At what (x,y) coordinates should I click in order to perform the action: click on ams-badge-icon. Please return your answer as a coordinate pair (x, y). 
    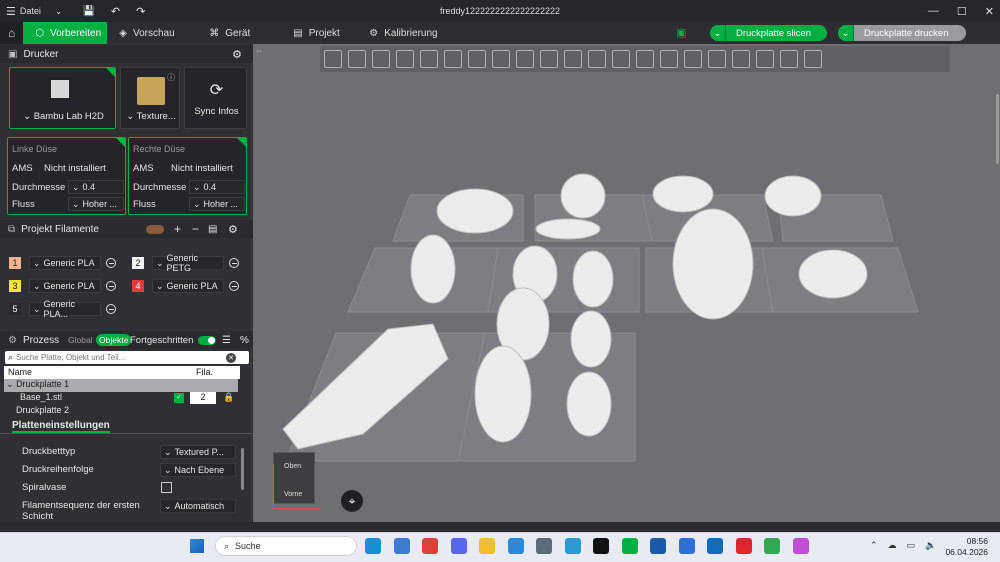
    Looking at the image, I should click on (155, 229).